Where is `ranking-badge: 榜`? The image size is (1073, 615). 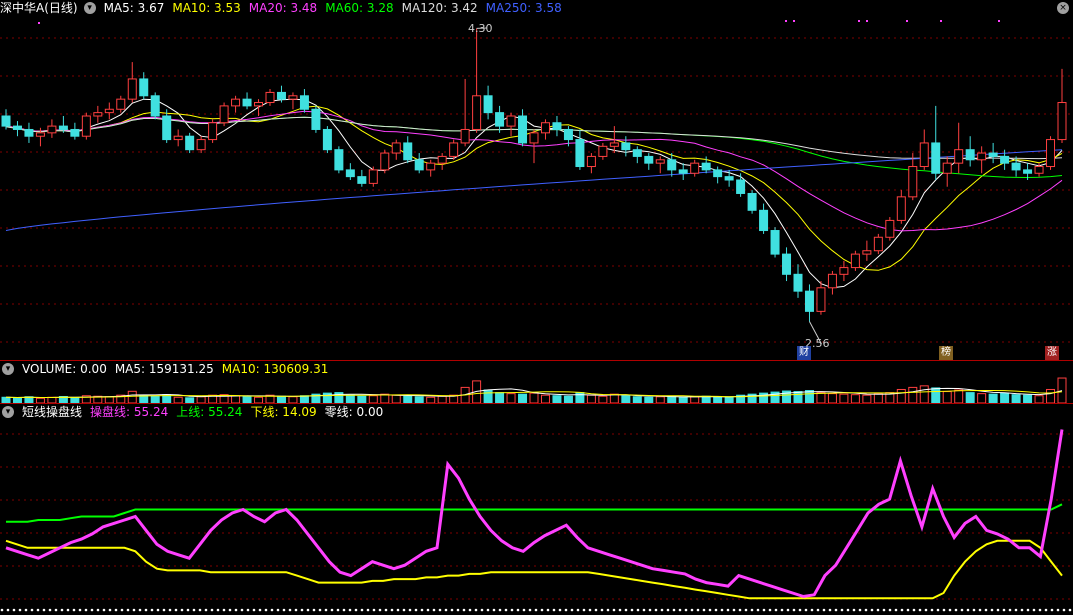 ranking-badge: 榜 is located at coordinates (946, 353).